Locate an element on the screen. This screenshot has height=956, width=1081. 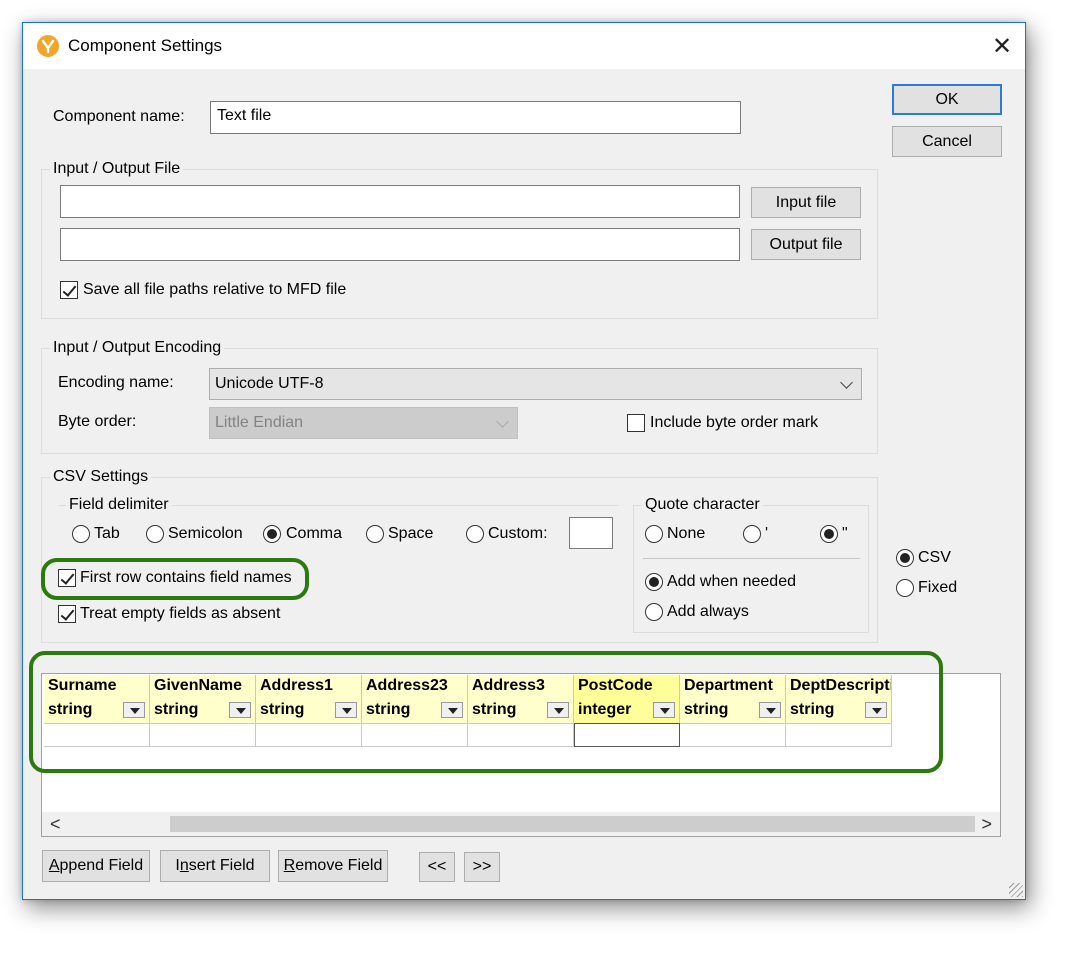
add-when-needed-label: Add when needed is located at coordinates (731, 581).